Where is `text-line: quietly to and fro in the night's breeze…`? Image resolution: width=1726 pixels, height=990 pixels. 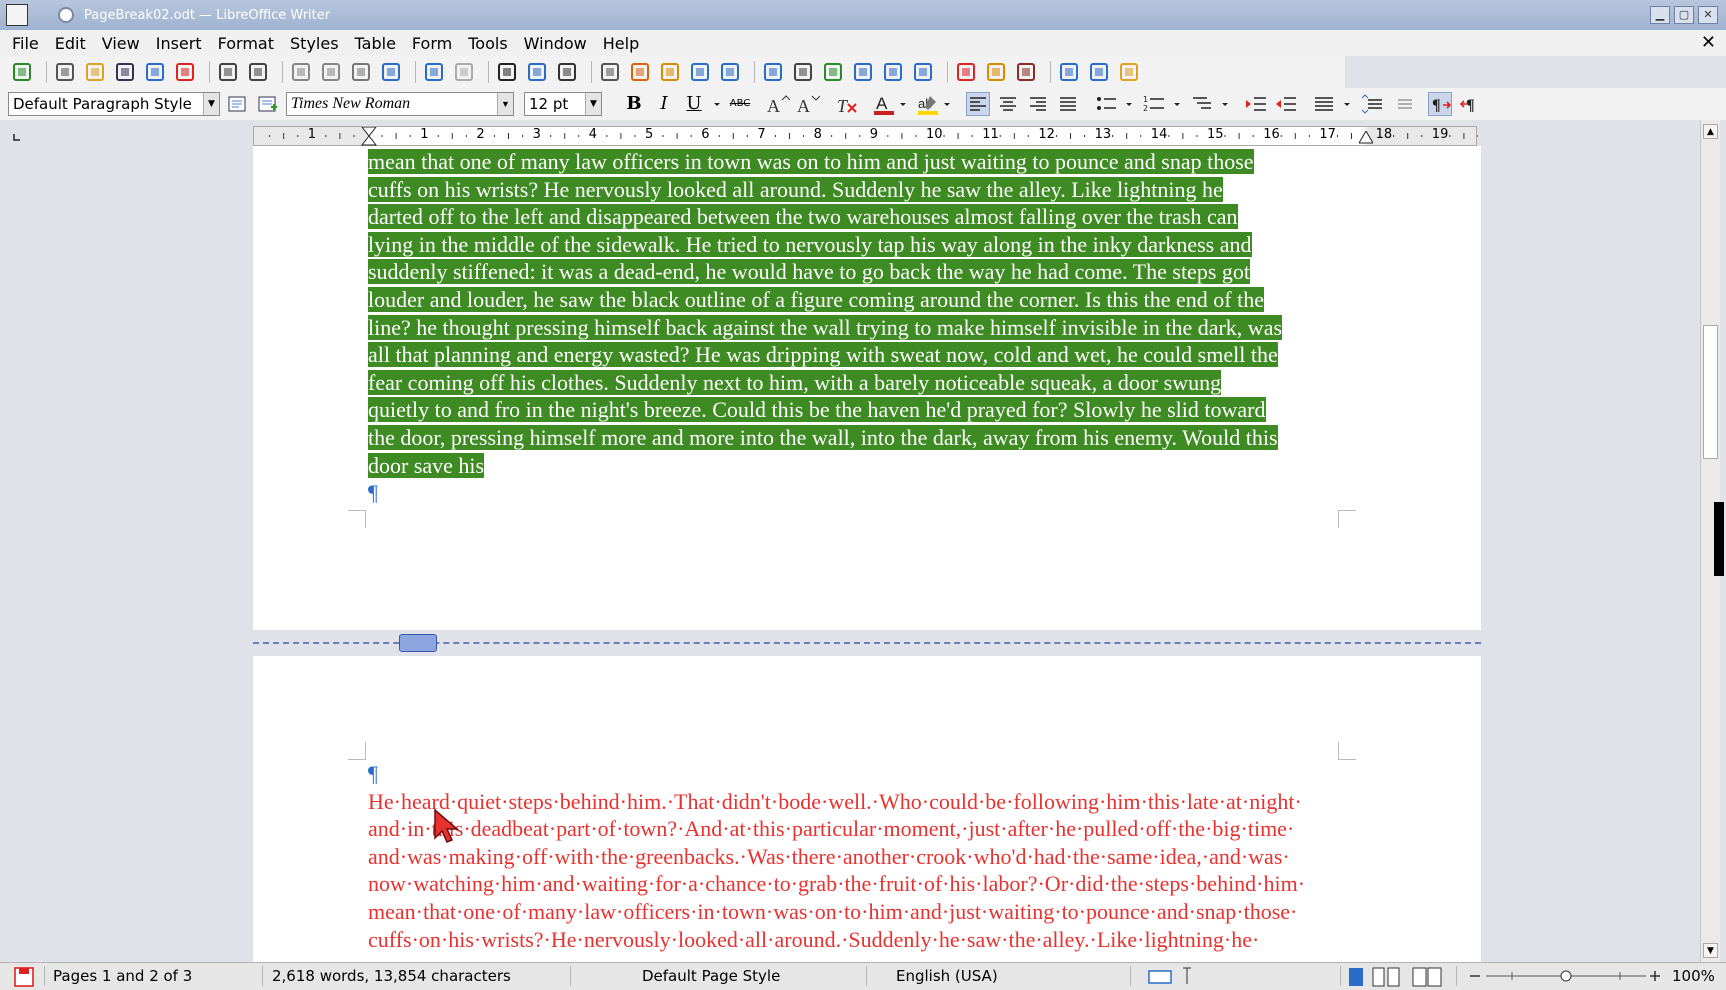
text-line: quietly to and fro in the night's breeze… is located at coordinates (868, 410).